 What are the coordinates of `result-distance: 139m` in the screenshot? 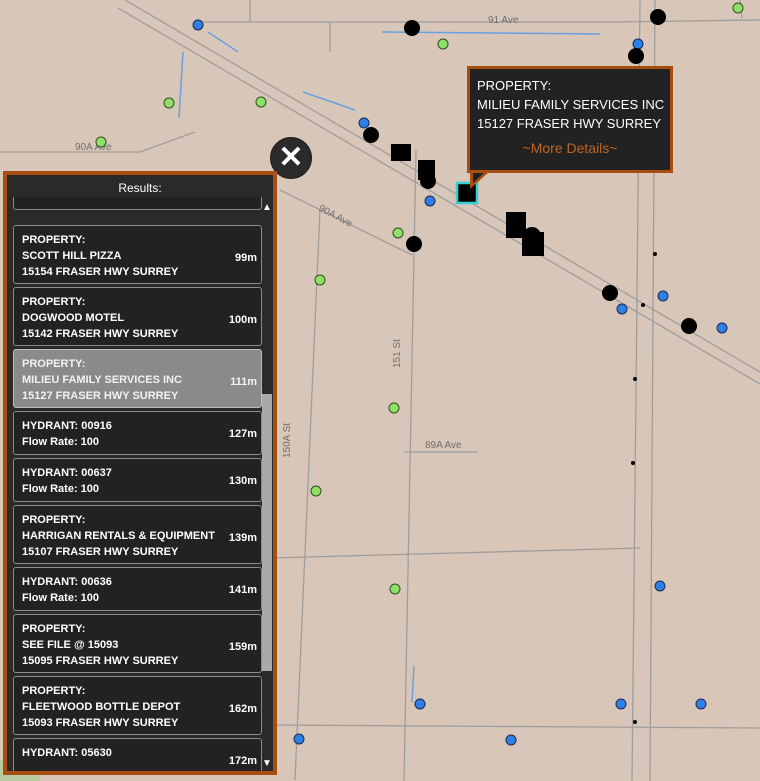 It's located at (242, 538).